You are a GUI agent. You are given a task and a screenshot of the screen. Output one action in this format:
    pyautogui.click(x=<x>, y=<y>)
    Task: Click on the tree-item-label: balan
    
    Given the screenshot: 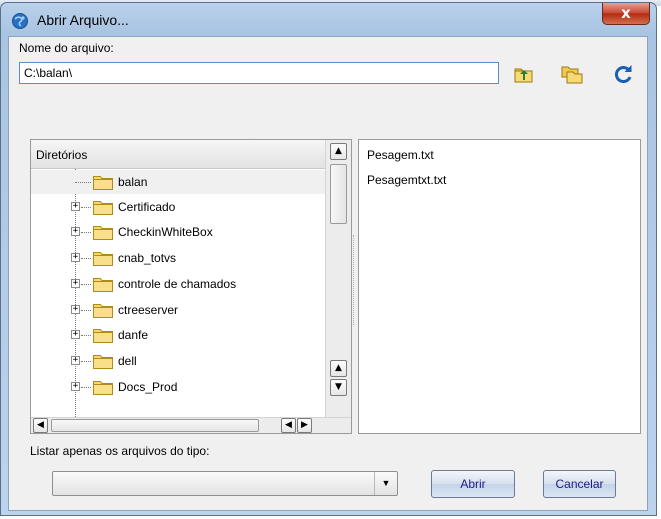 What is the action you would take?
    pyautogui.click(x=133, y=182)
    